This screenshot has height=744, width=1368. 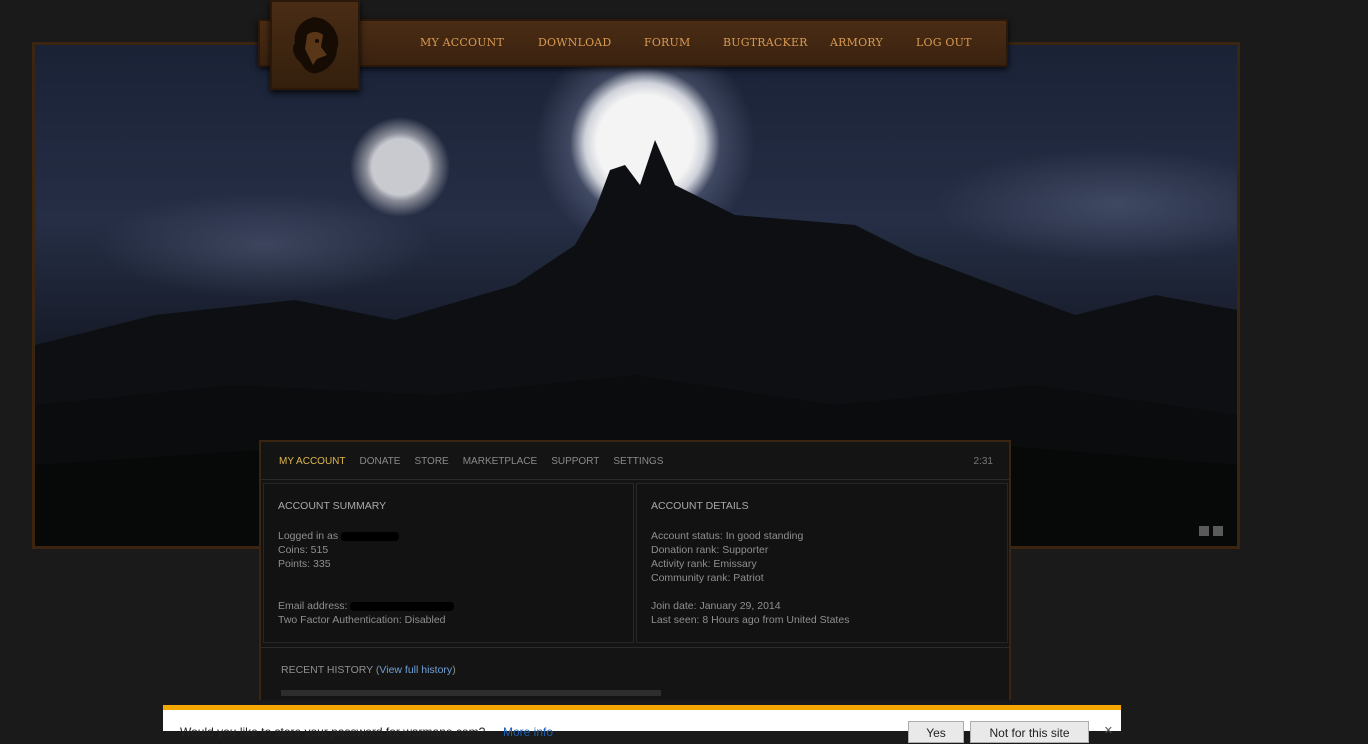 What do you see at coordinates (700, 506) in the screenshot?
I see `account-details-title: ACCOUNT DETAILS` at bounding box center [700, 506].